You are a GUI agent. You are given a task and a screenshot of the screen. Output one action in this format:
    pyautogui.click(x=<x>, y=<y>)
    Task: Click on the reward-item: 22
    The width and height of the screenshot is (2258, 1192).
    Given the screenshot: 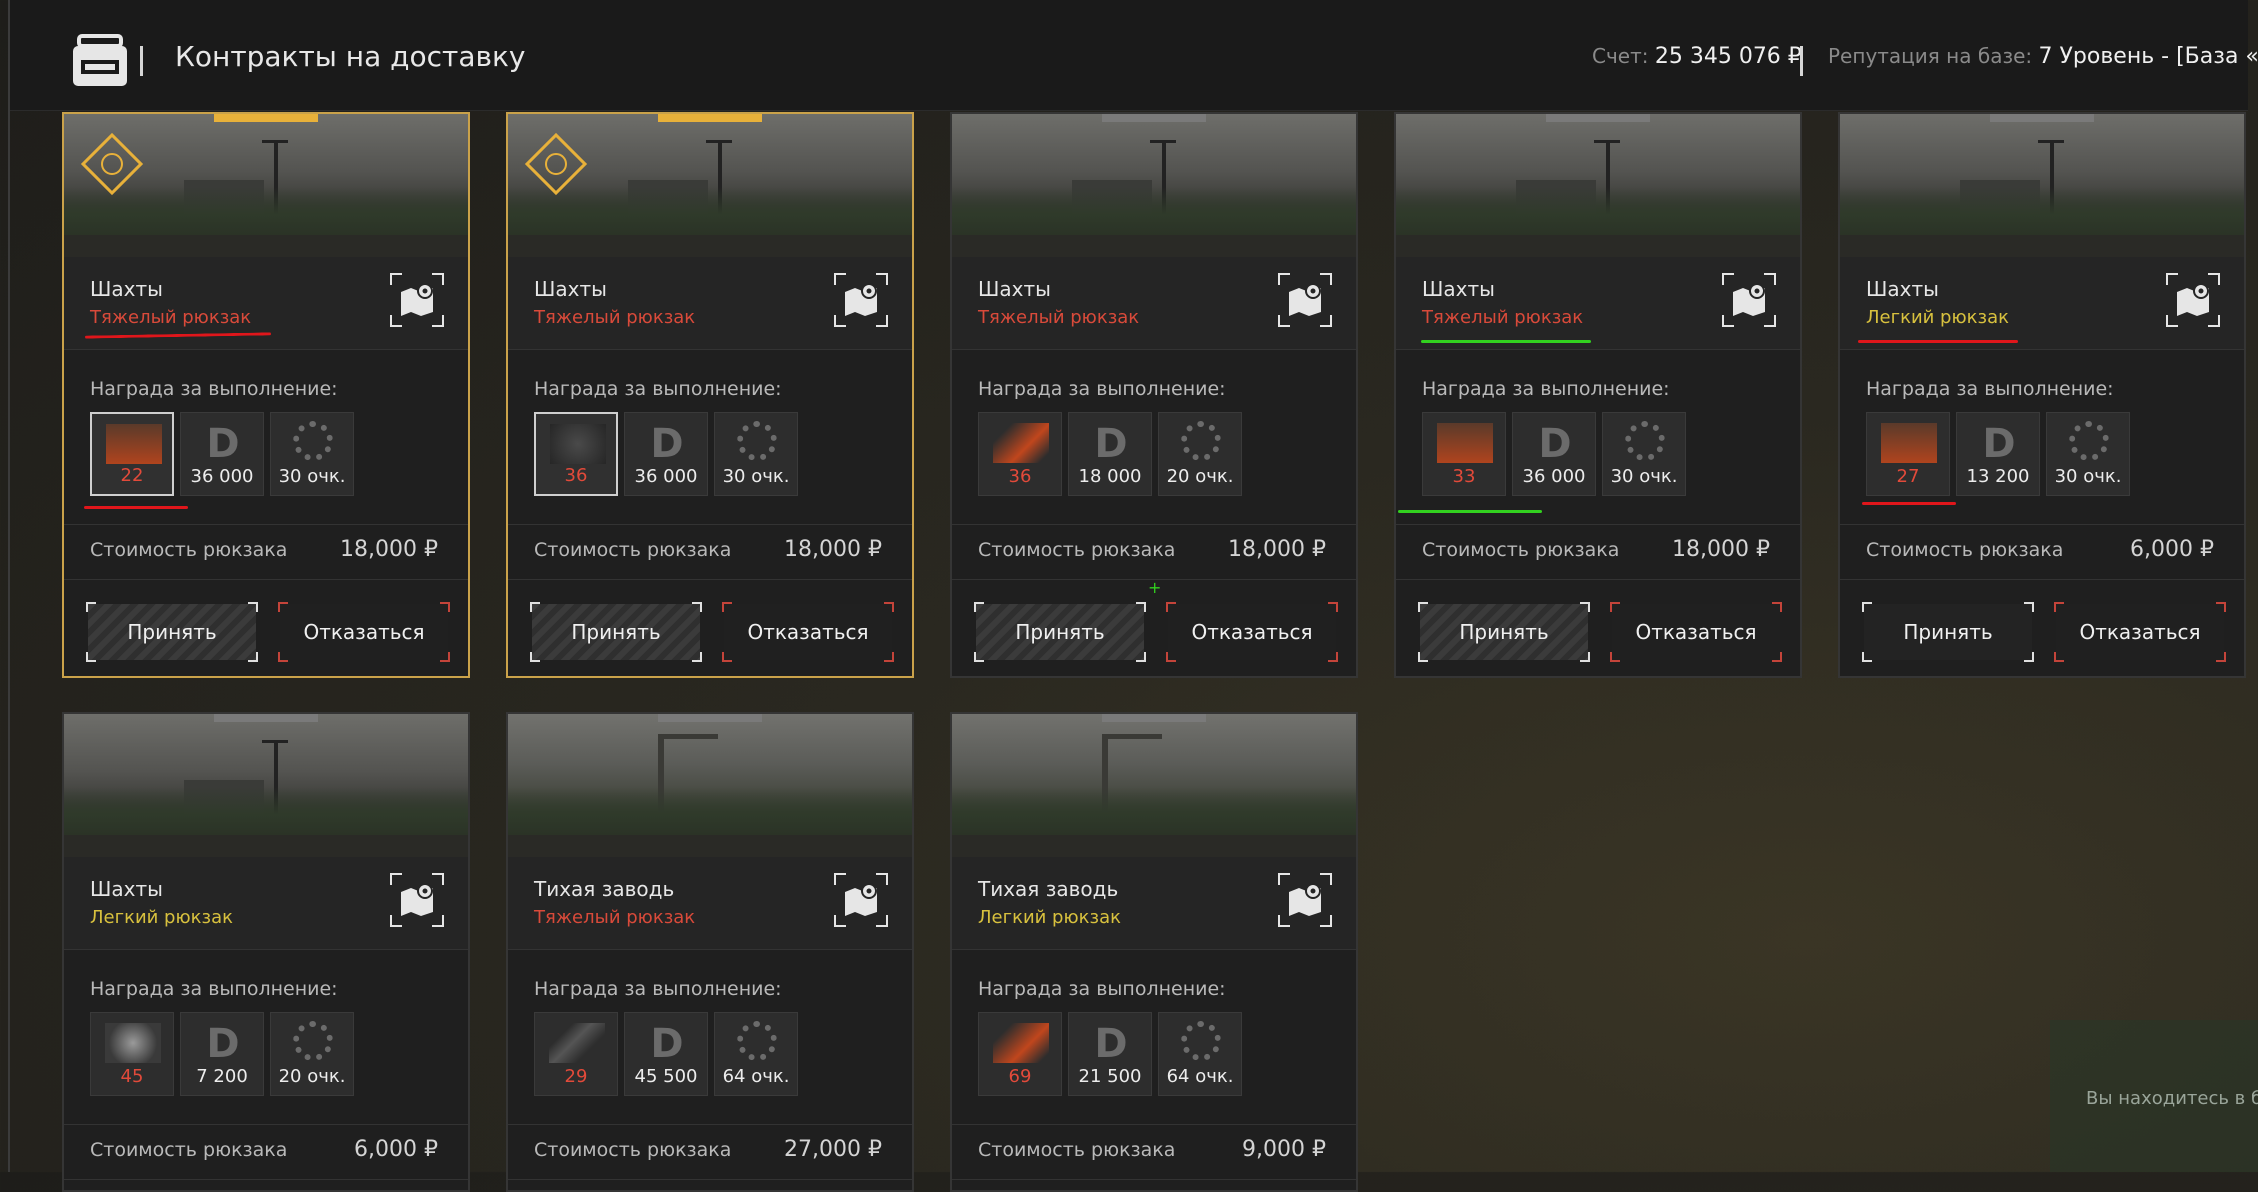 What is the action you would take?
    pyautogui.click(x=132, y=454)
    